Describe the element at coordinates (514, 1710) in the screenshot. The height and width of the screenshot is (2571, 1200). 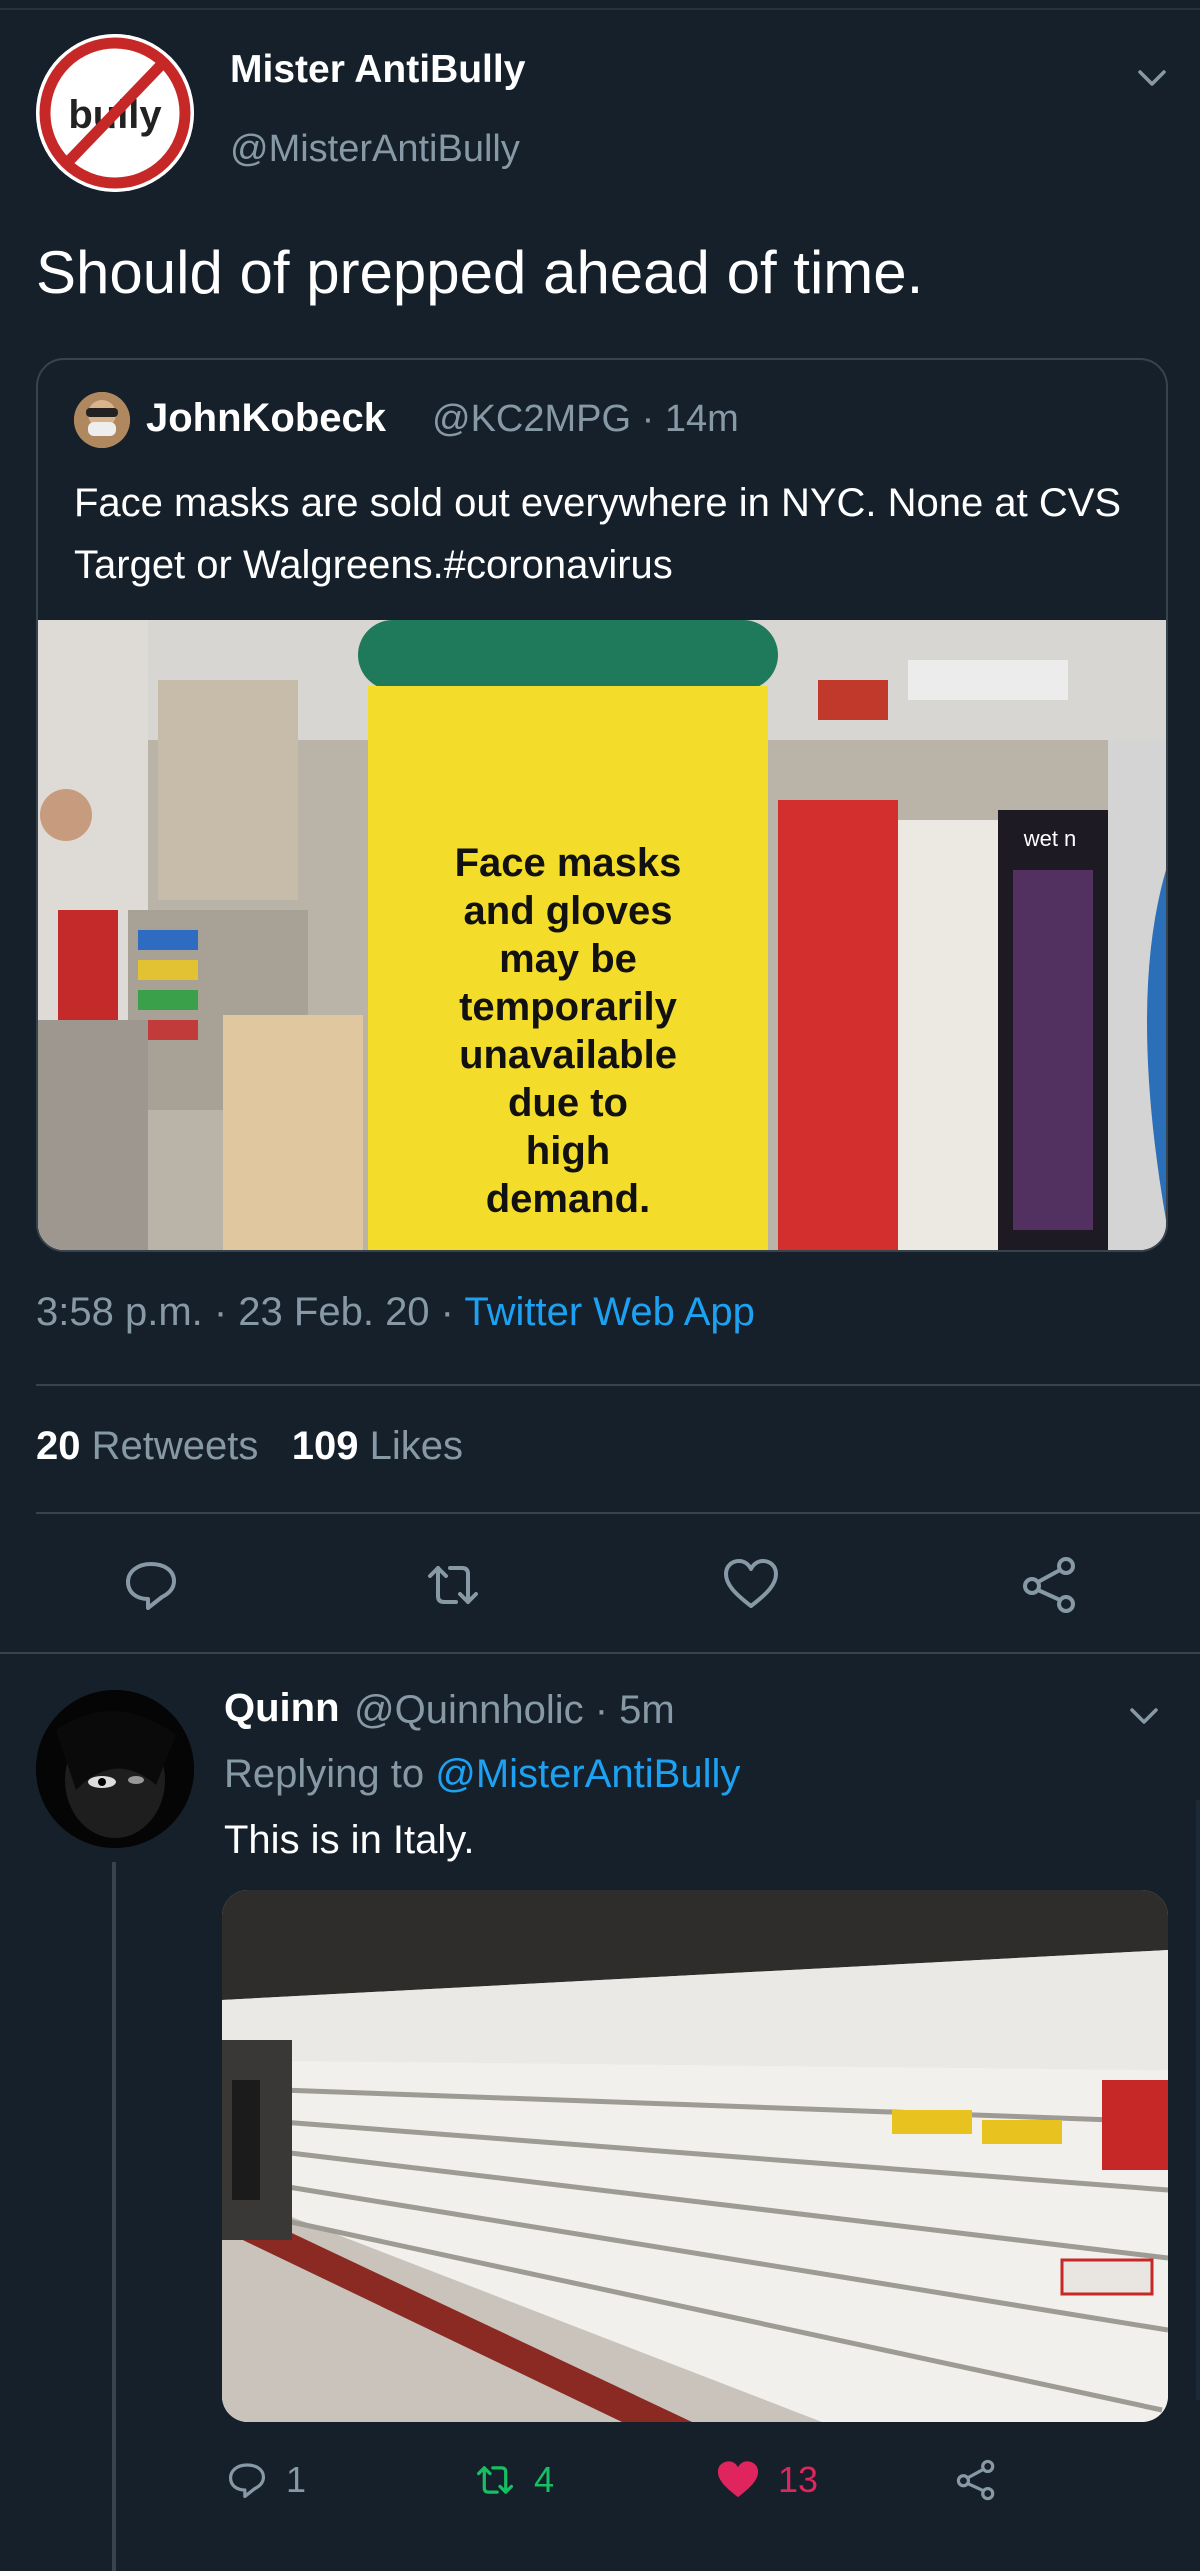
I see `reply-author-handle-time: @Quinnholic · 5m` at that location.